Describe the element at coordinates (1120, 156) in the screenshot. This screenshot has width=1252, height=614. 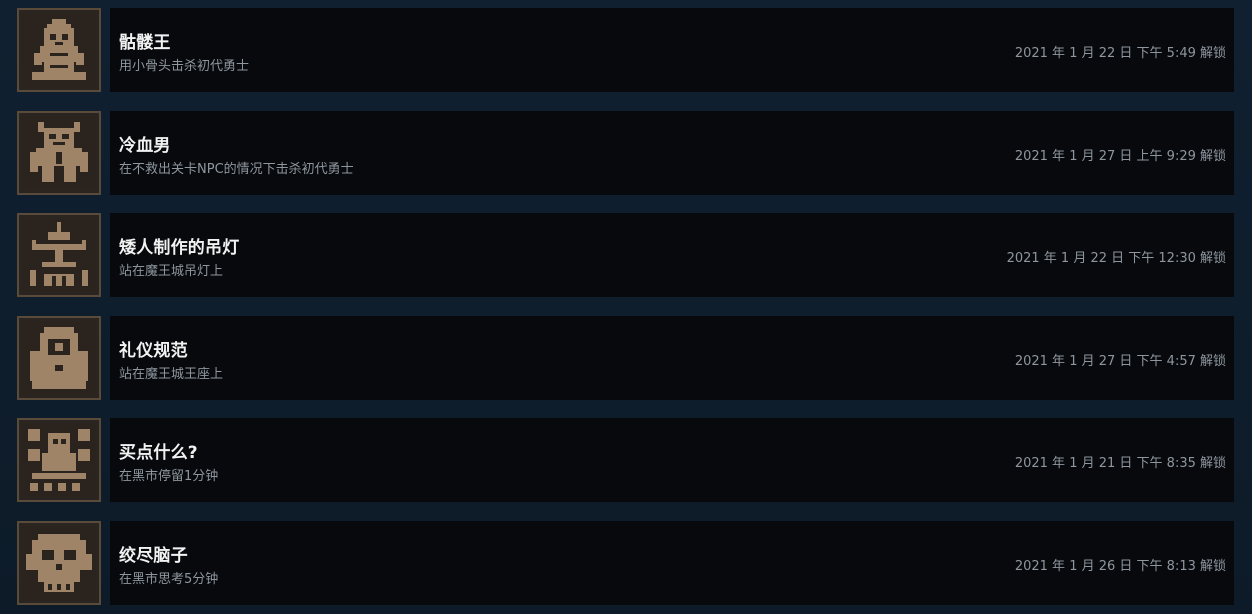
I see `unlock-time: 2021 年 1 月 27 日 上午 9:29 解锁` at that location.